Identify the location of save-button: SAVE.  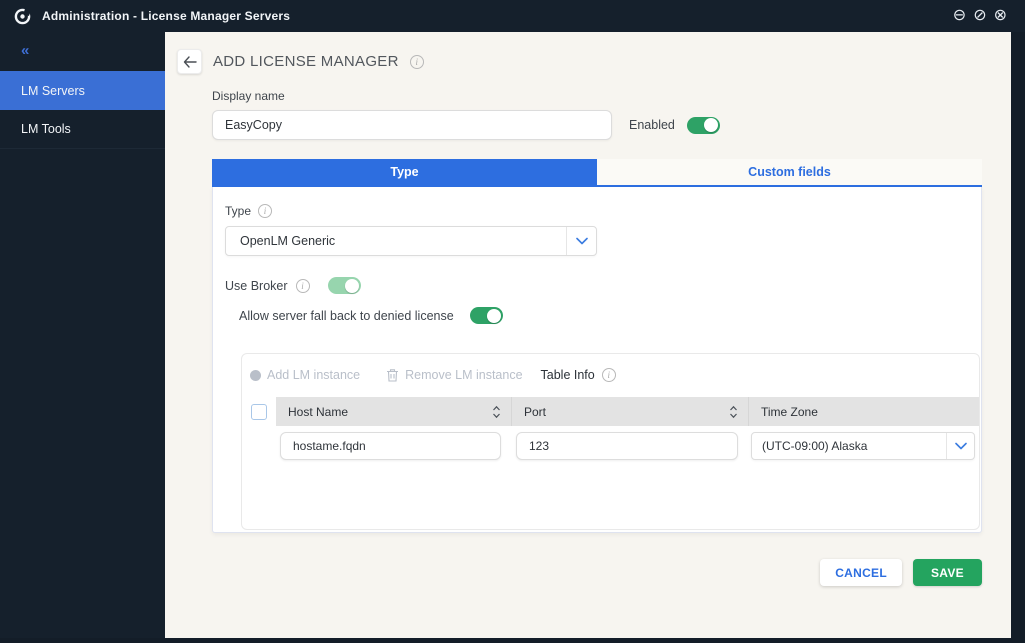
(947, 572).